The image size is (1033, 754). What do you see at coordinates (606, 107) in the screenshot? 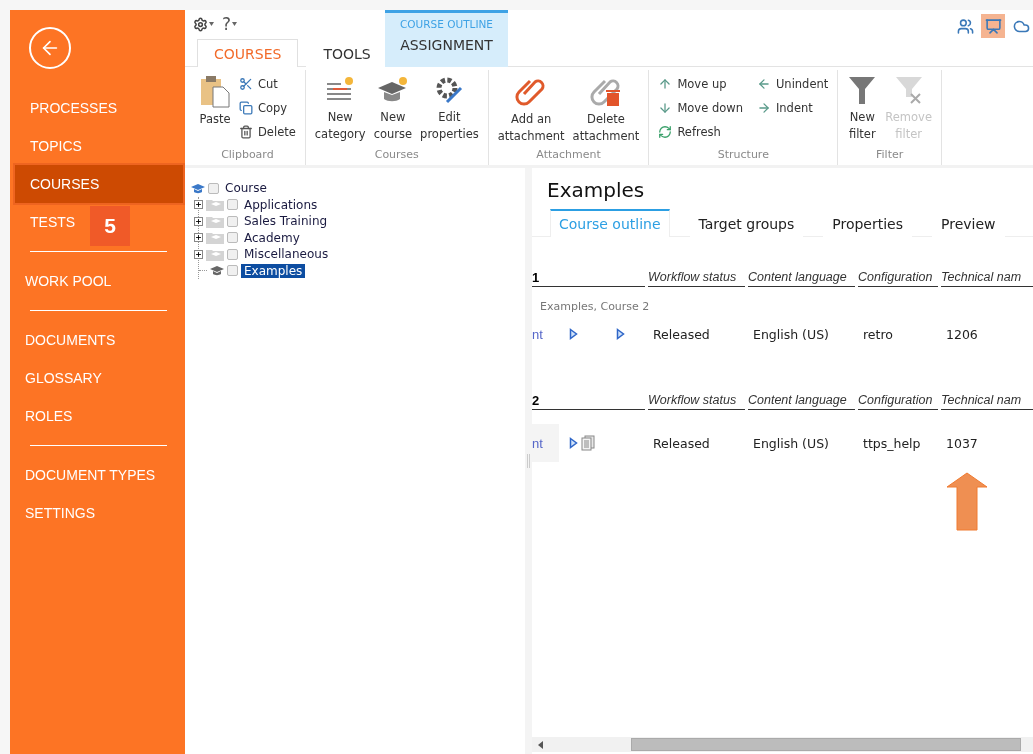
I see `ribbon-button: Delete attachment` at bounding box center [606, 107].